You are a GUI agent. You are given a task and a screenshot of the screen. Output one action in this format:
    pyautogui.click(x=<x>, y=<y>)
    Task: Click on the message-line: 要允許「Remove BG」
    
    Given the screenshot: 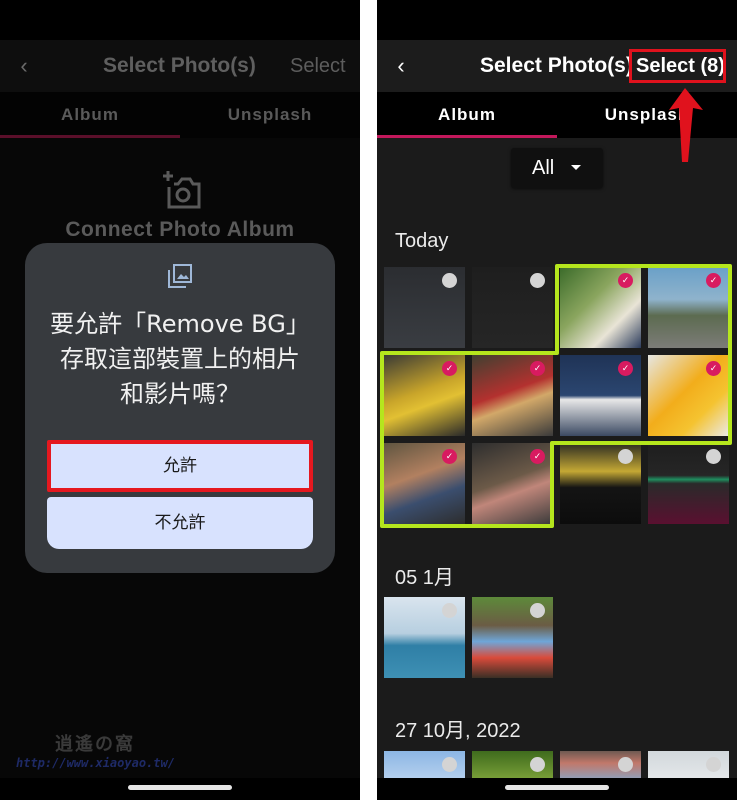 What is the action you would take?
    pyautogui.click(x=180, y=324)
    